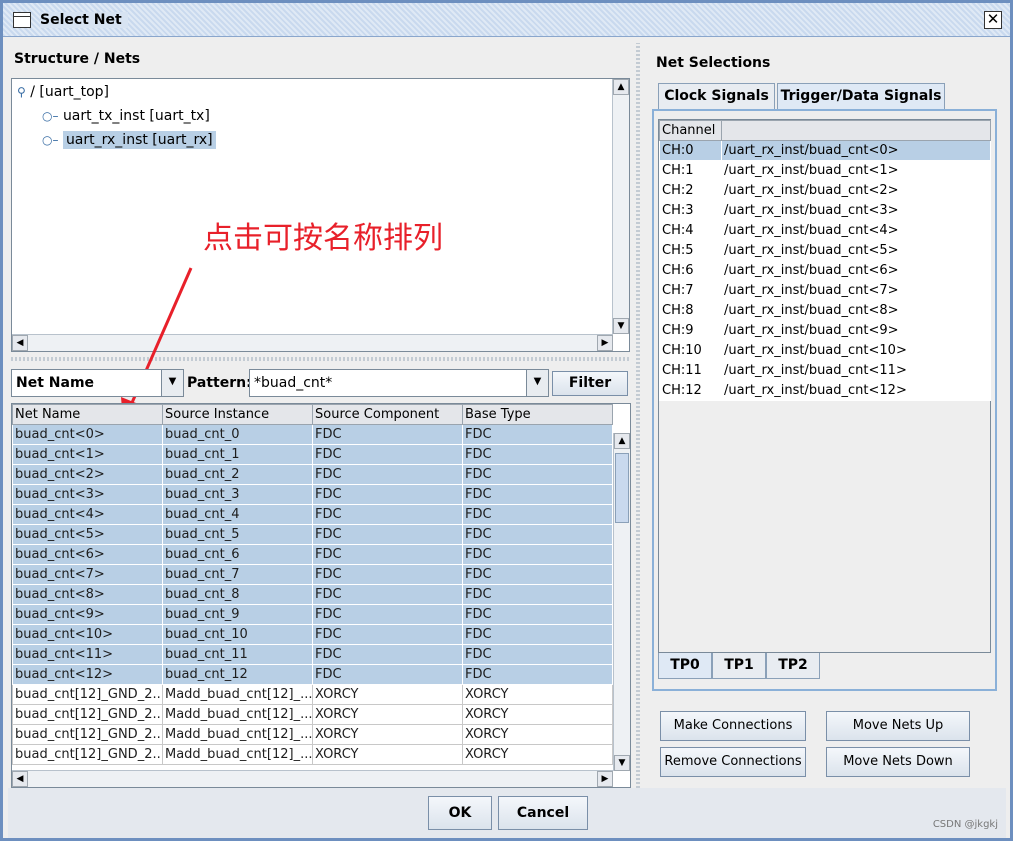 The image size is (1013, 841). I want to click on table-cell: buad_cnt_0, so click(237, 434).